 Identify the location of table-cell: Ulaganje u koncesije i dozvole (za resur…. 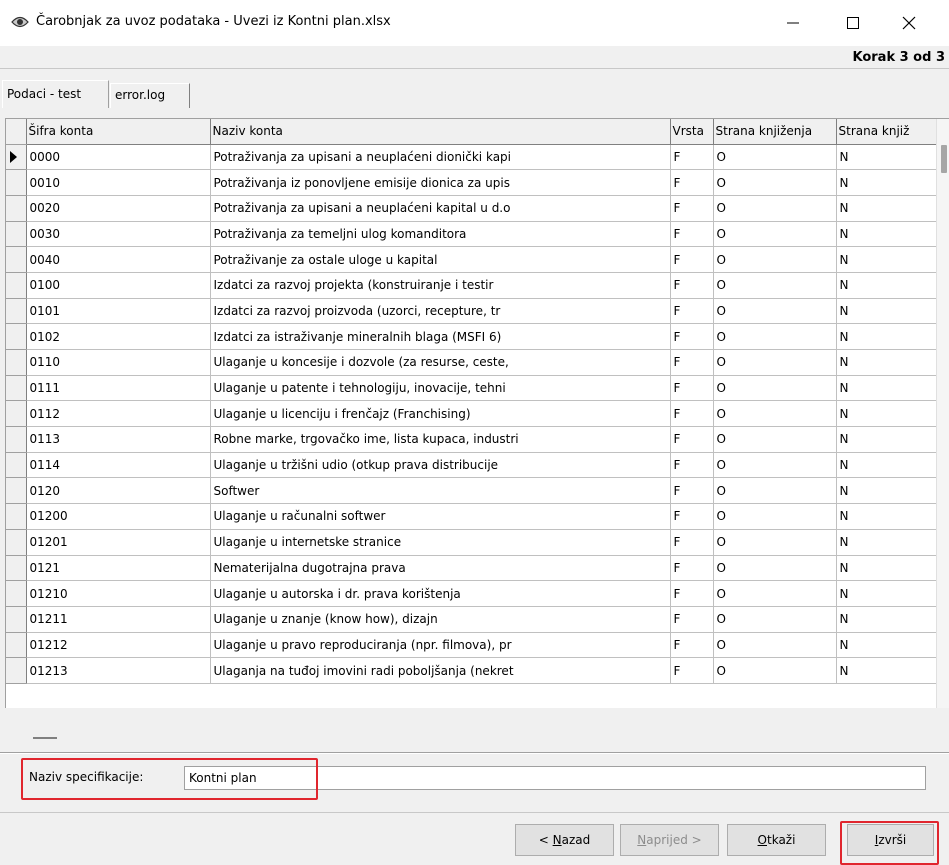
(440, 362).